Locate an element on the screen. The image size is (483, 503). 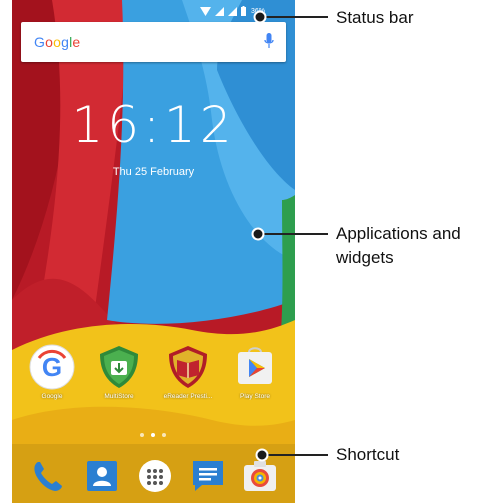
contacts-icon is located at coordinates (102, 476).